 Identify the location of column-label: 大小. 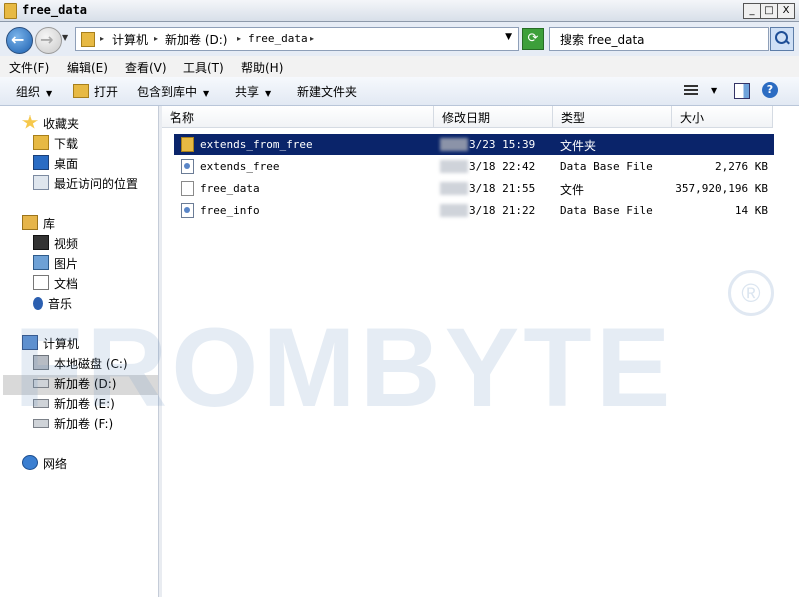
(692, 118).